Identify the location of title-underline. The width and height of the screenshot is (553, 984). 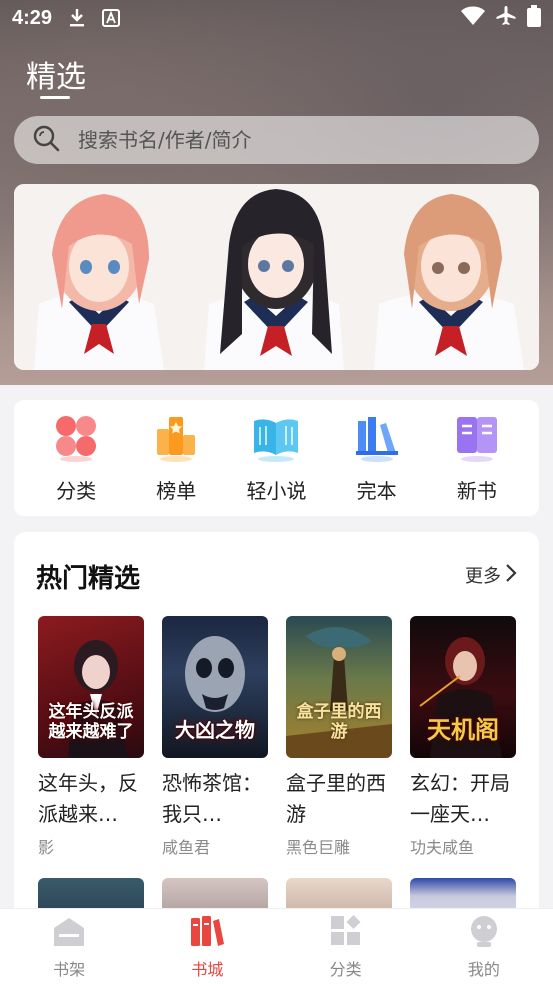
(55, 97).